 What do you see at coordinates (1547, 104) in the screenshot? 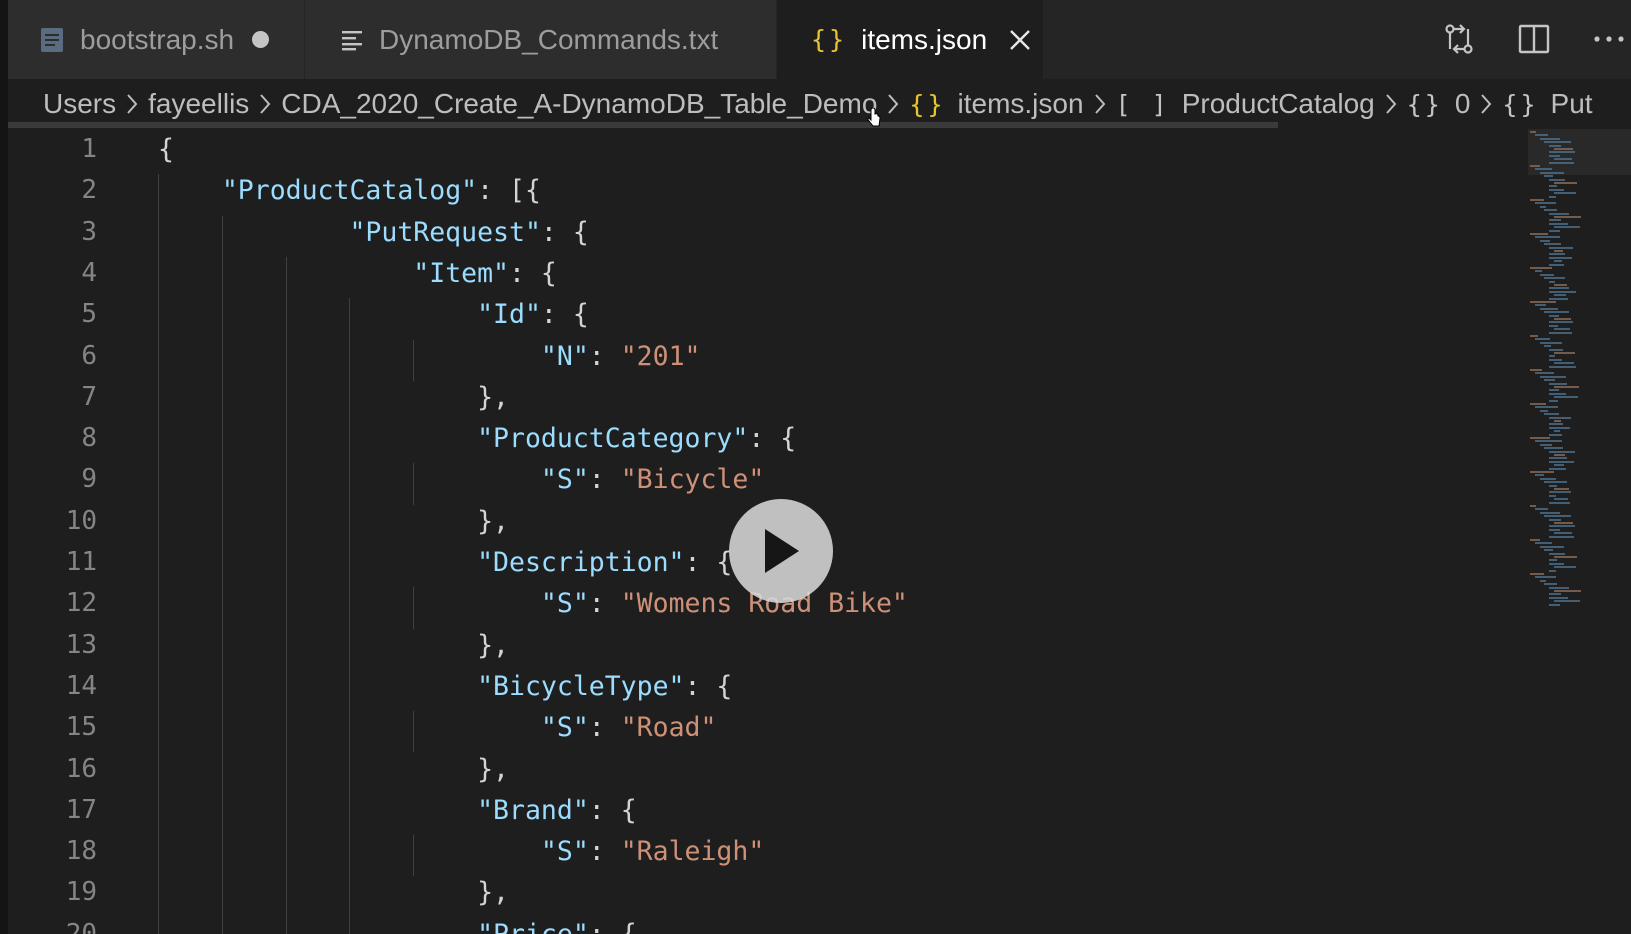
I see `breadcrumb-item-putrequest: {} Put` at bounding box center [1547, 104].